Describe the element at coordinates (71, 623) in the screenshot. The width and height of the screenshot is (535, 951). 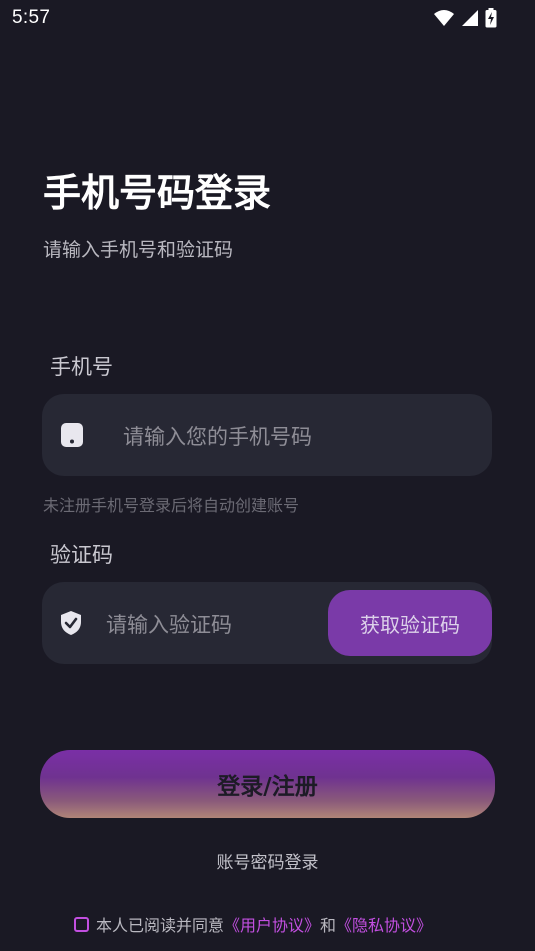
I see `shield-icon` at that location.